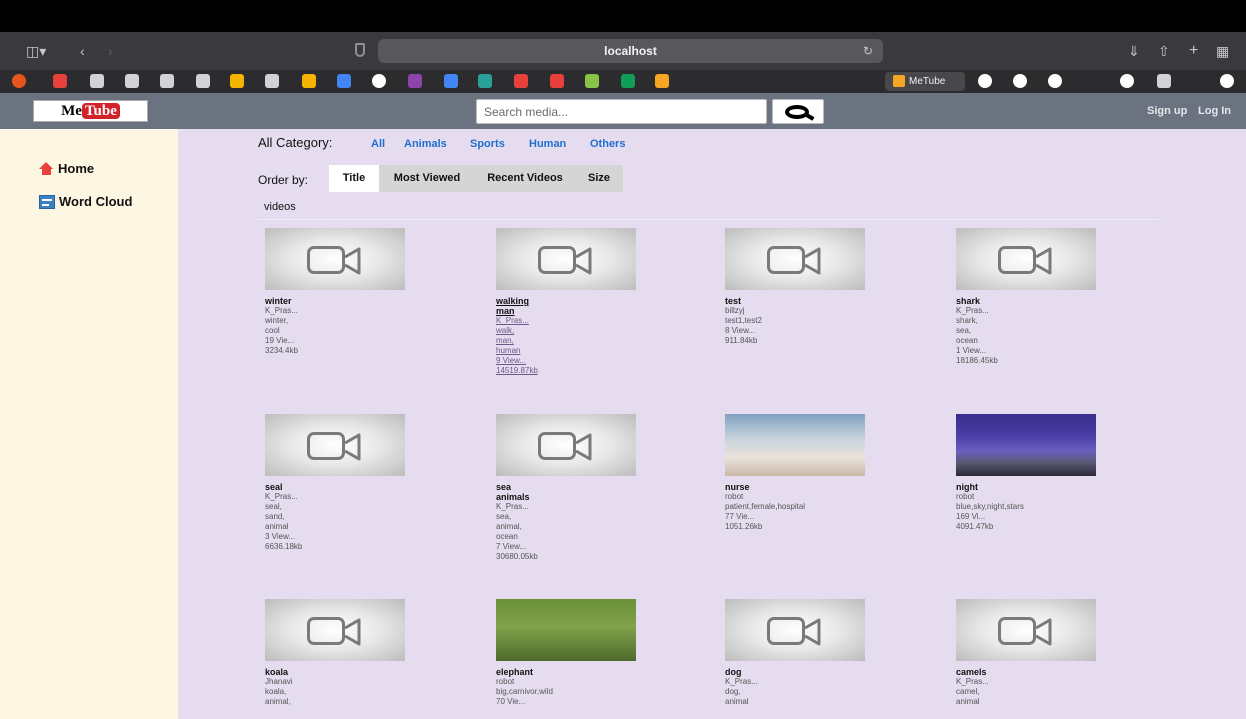 This screenshot has width=1246, height=719. Describe the element at coordinates (100, 111) in the screenshot. I see `logo-highlight: Tube` at that location.